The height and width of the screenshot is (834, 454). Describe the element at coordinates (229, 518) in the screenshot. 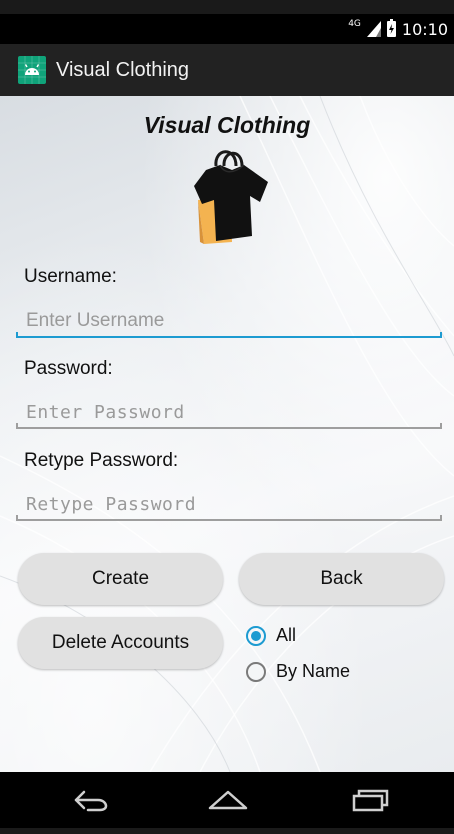

I see `retype-password-underline` at that location.